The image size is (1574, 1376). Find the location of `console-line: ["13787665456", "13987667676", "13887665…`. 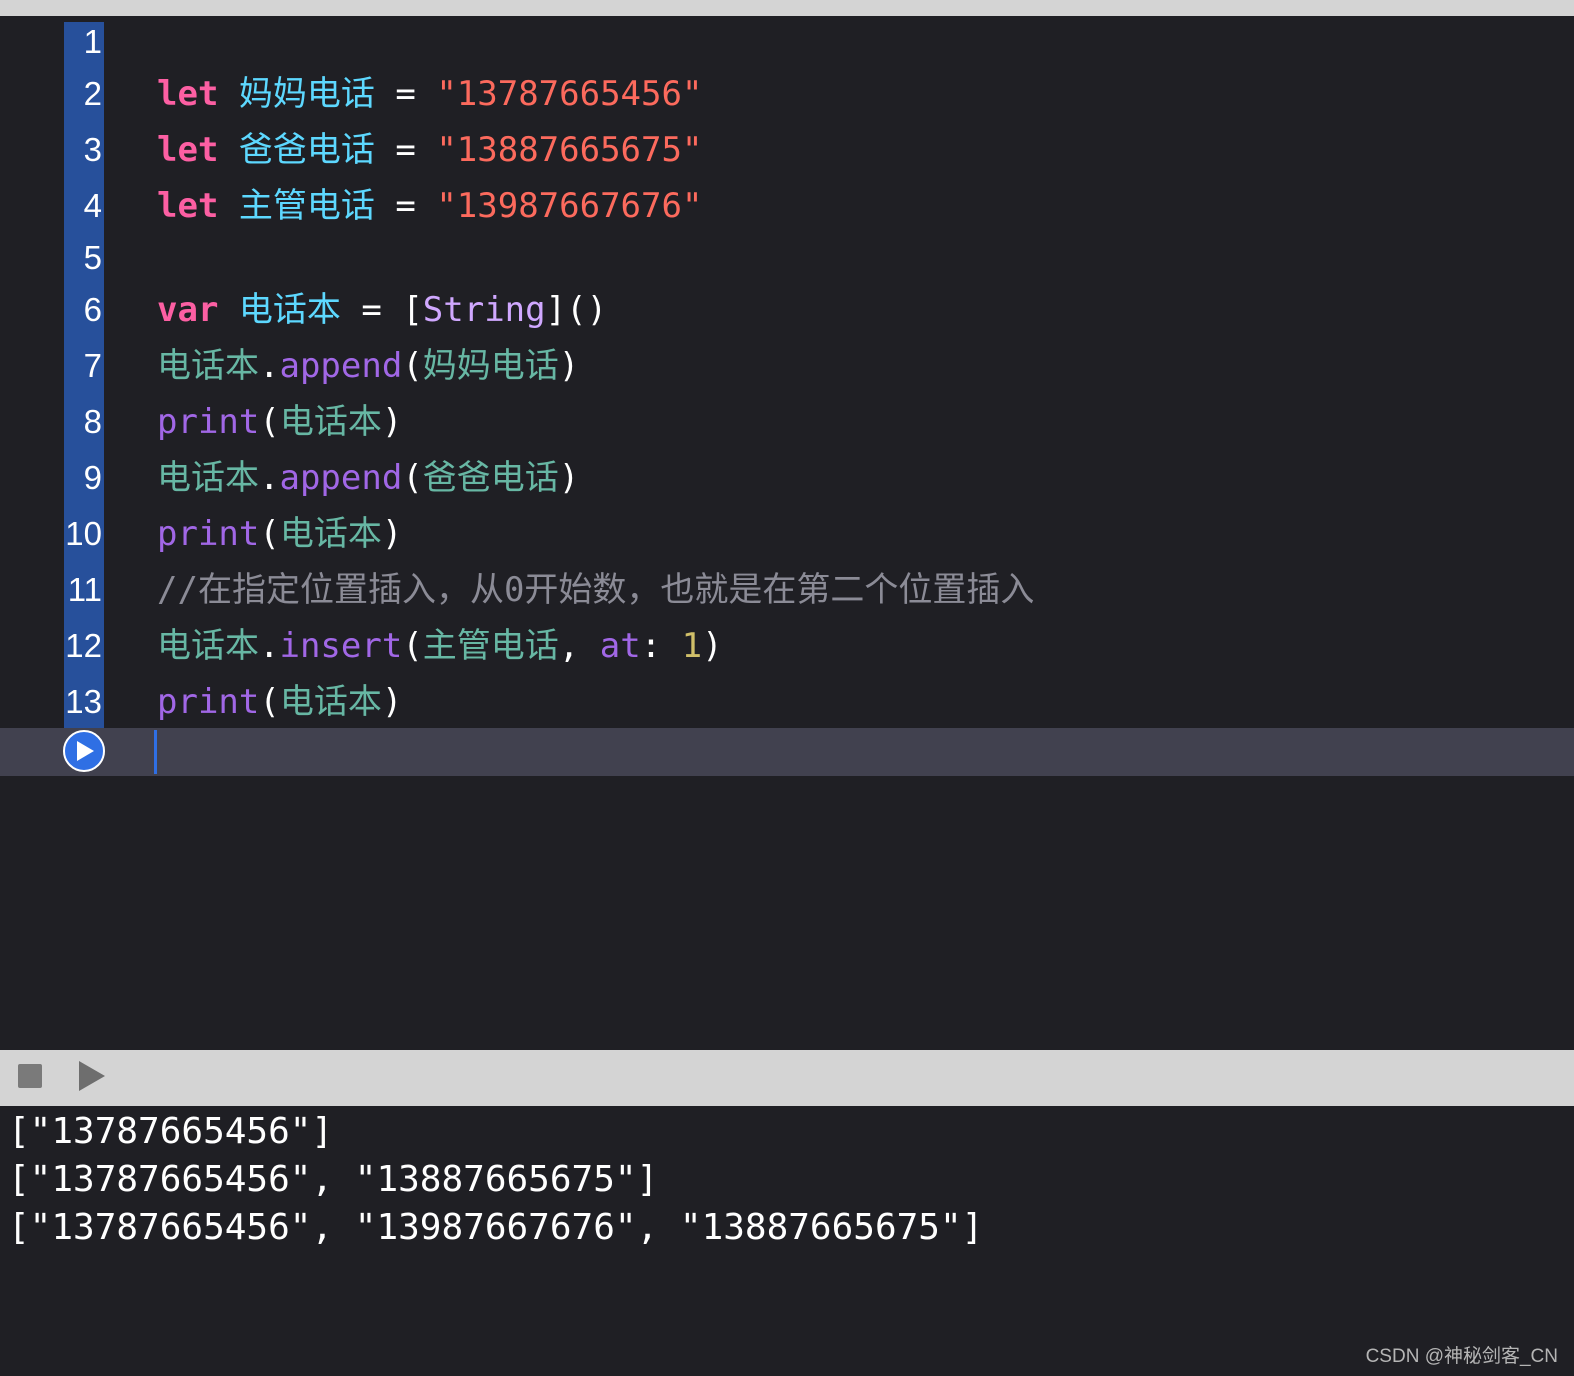

console-line: ["13787665456", "13987667676", "13887665… is located at coordinates (496, 1227).